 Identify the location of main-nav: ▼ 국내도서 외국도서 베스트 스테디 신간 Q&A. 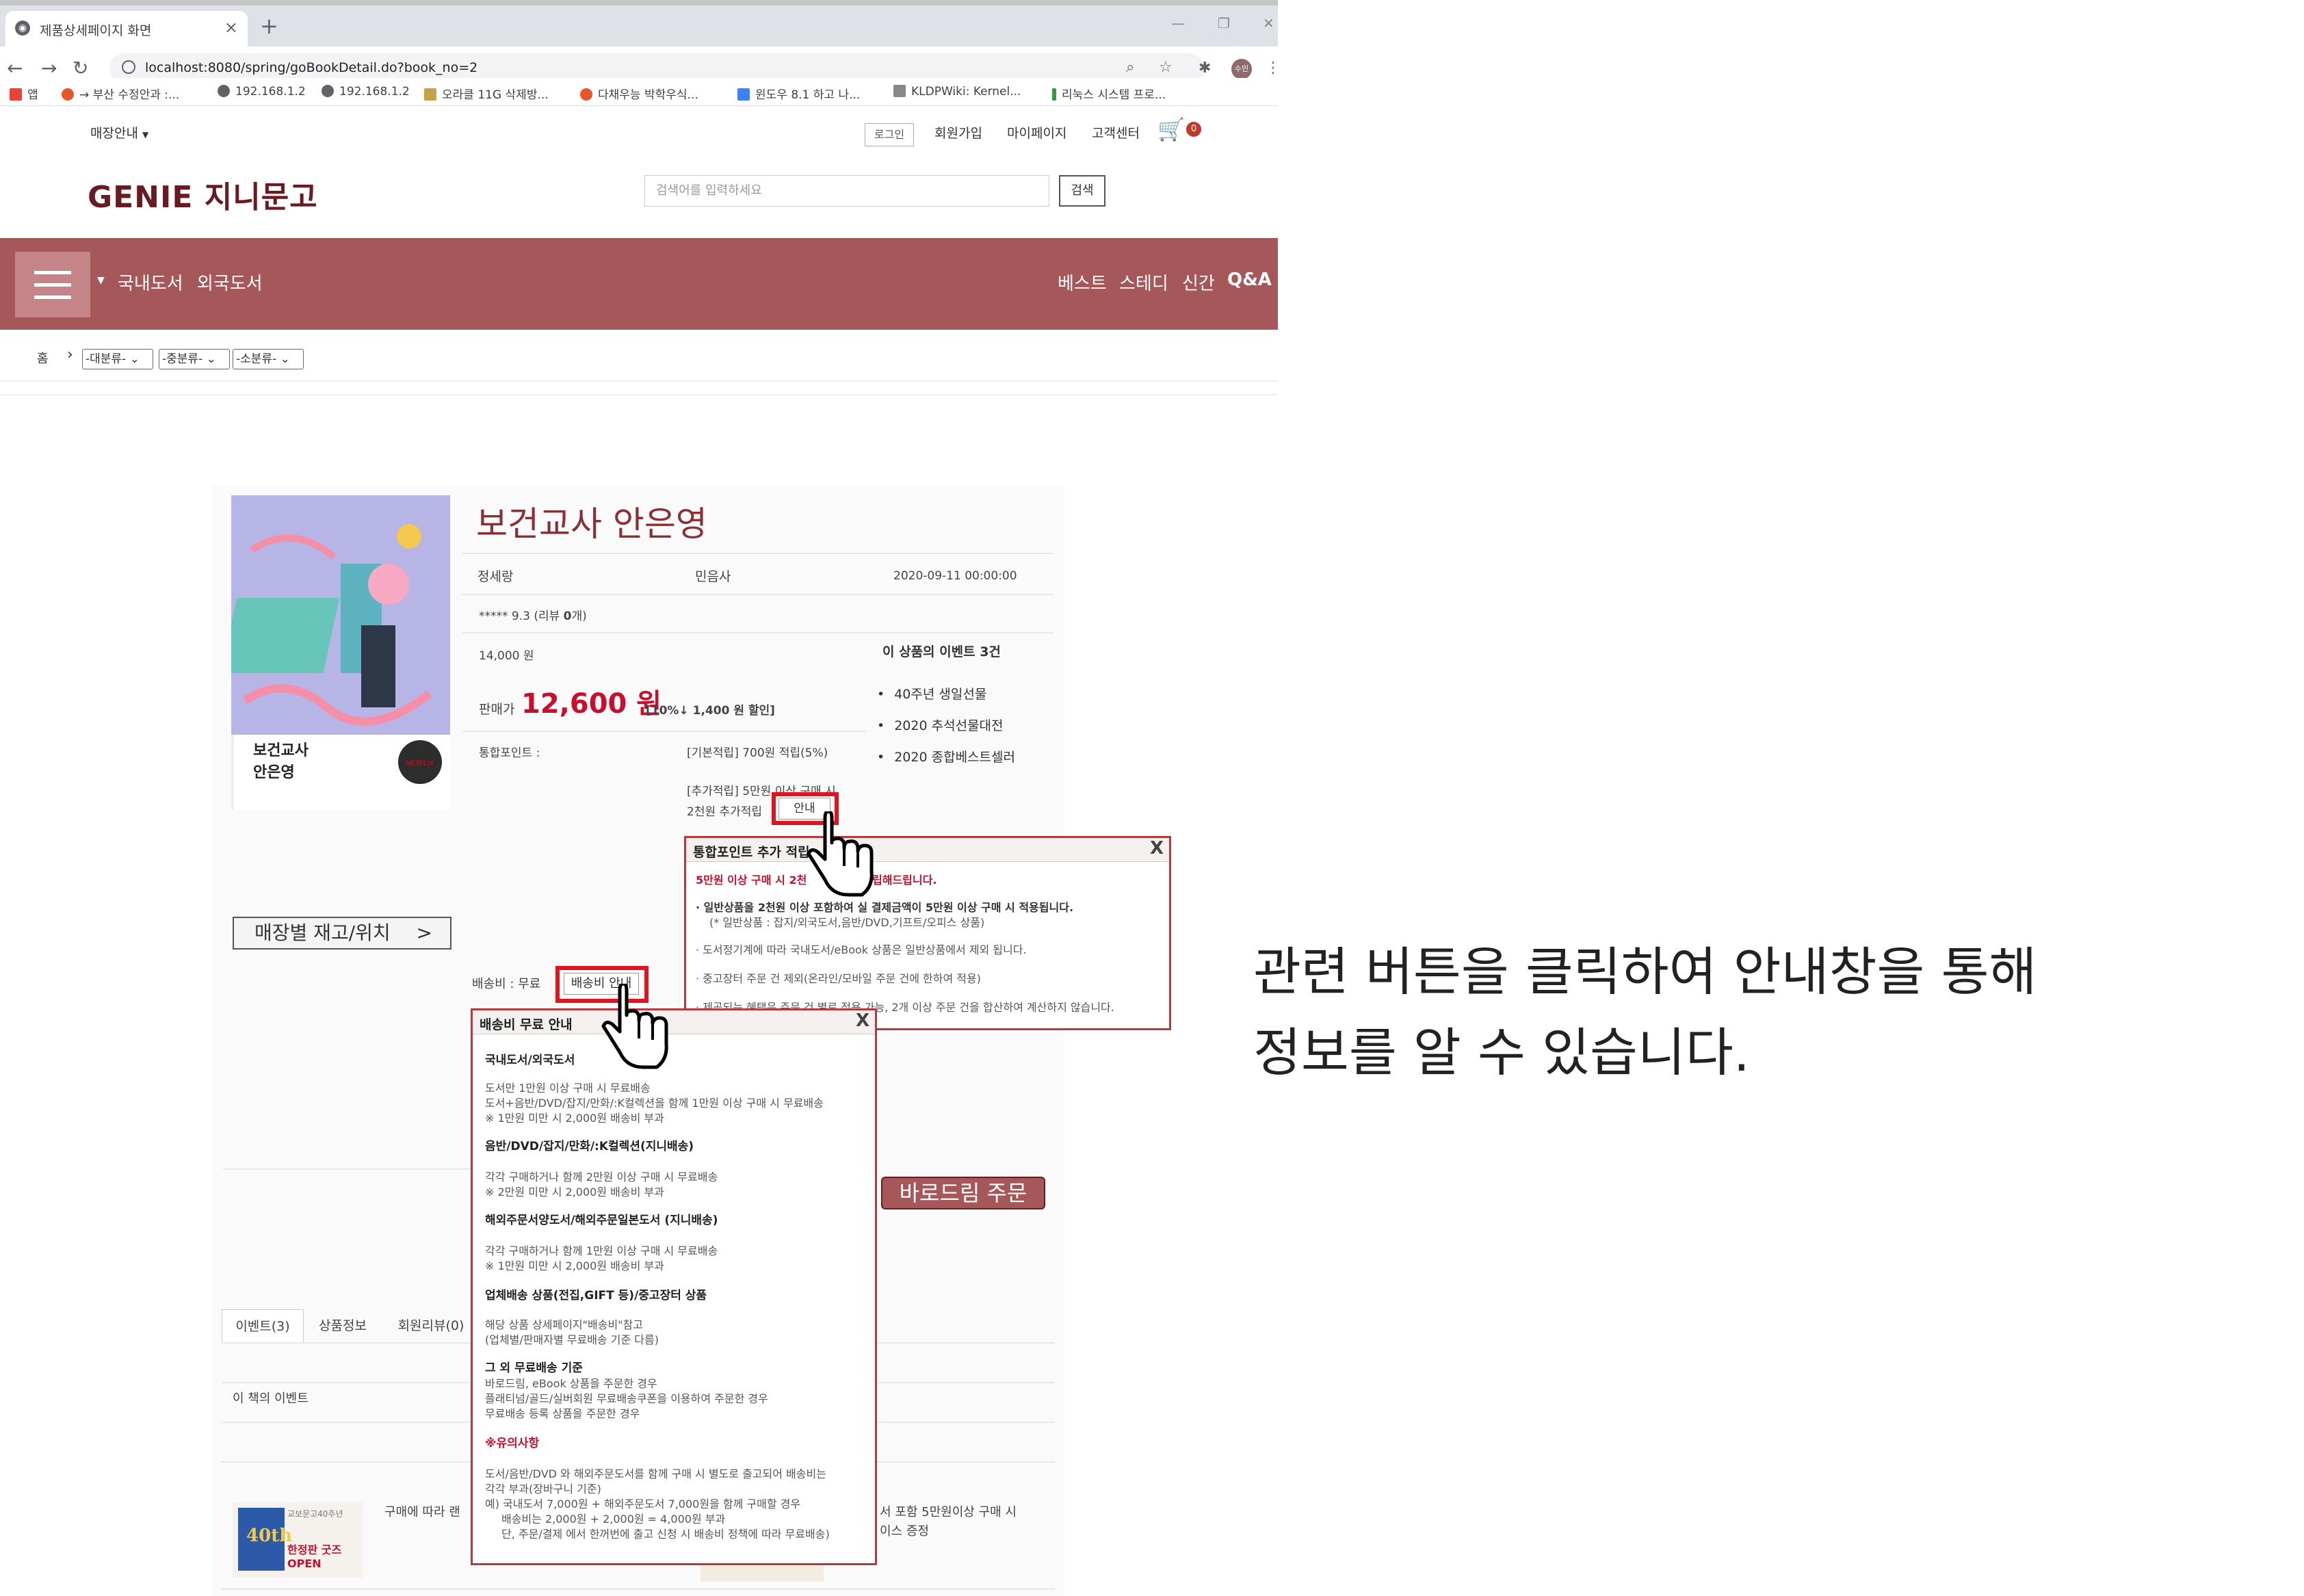
(639, 284).